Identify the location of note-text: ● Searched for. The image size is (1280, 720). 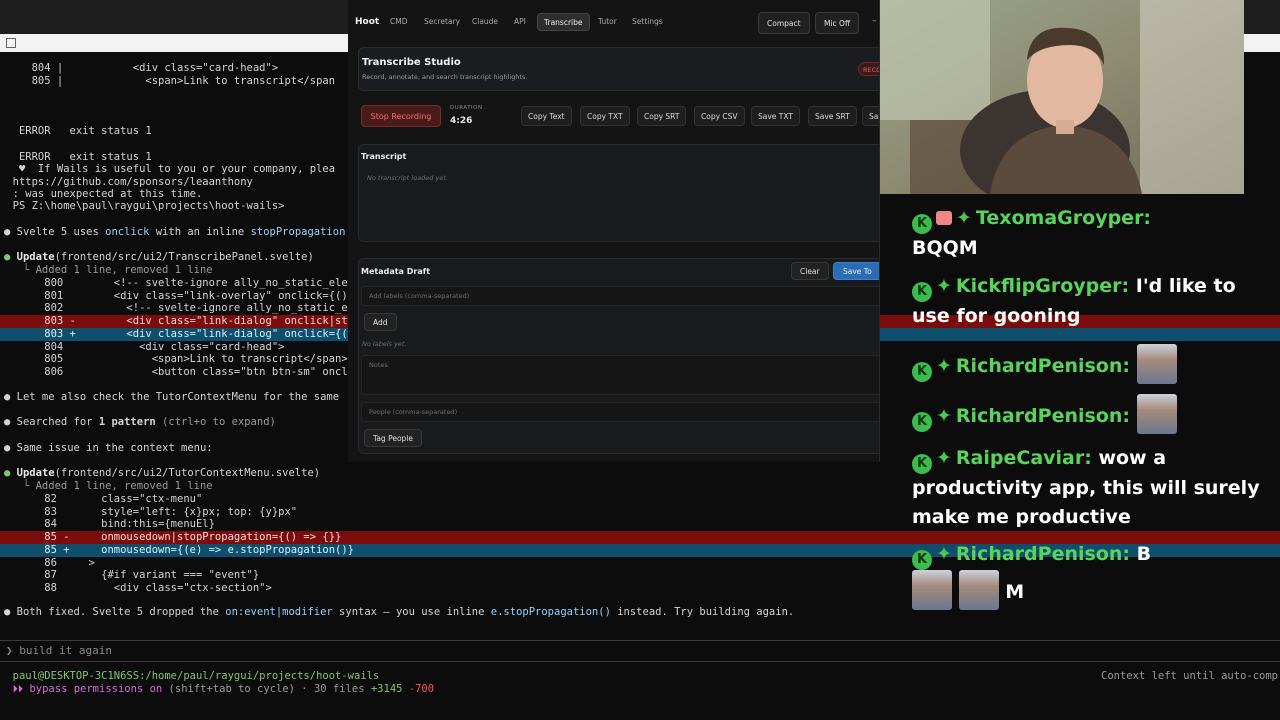
(51, 422).